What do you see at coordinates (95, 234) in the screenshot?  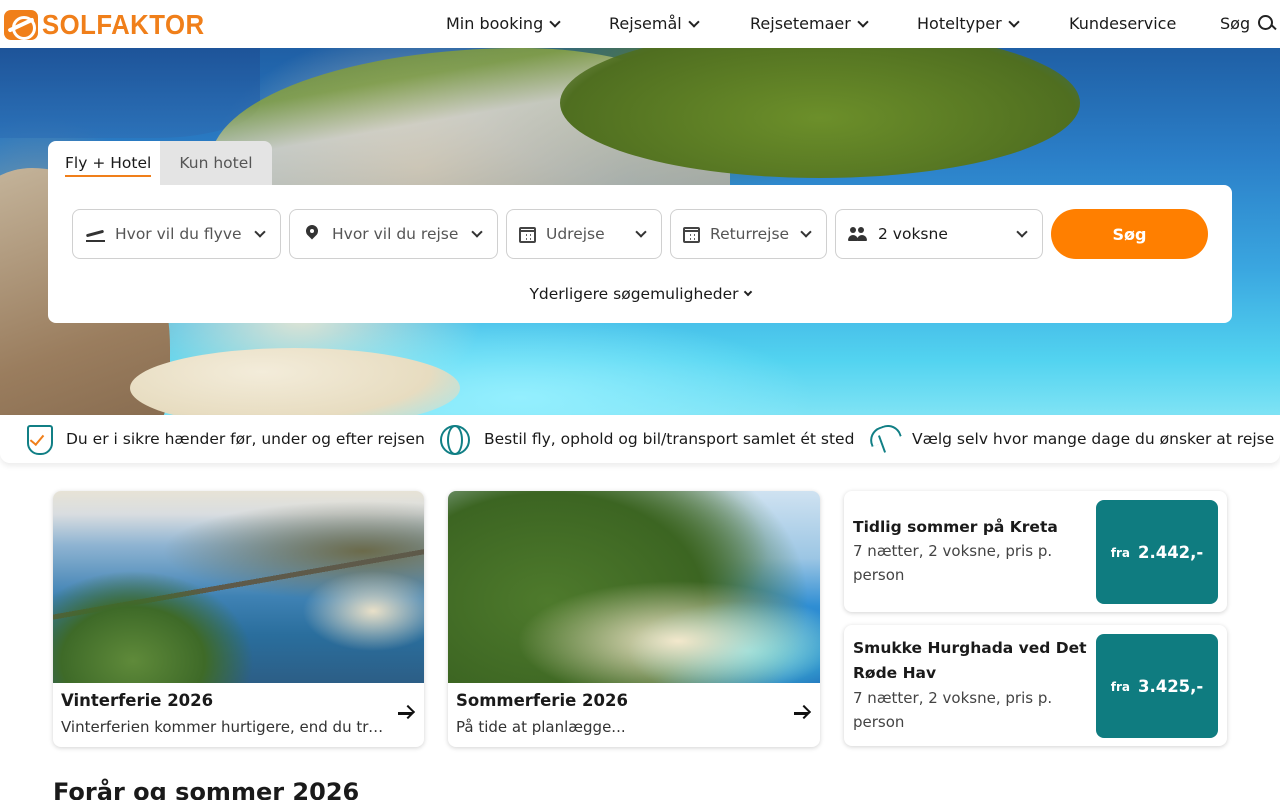 I see `plane-departure-icon` at bounding box center [95, 234].